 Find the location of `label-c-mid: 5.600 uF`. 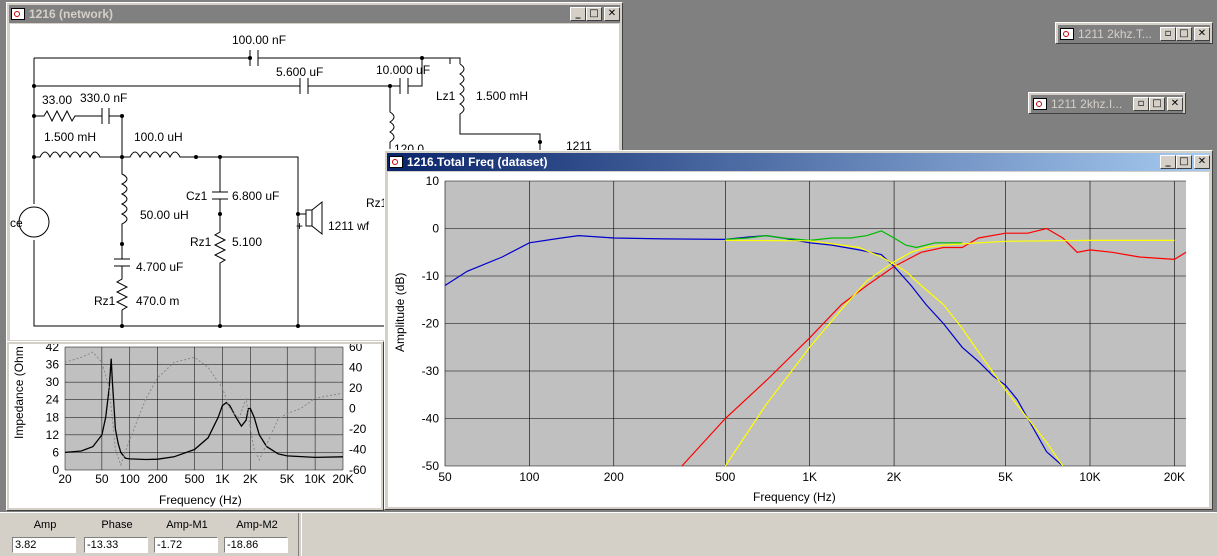

label-c-mid: 5.600 uF is located at coordinates (299, 72).